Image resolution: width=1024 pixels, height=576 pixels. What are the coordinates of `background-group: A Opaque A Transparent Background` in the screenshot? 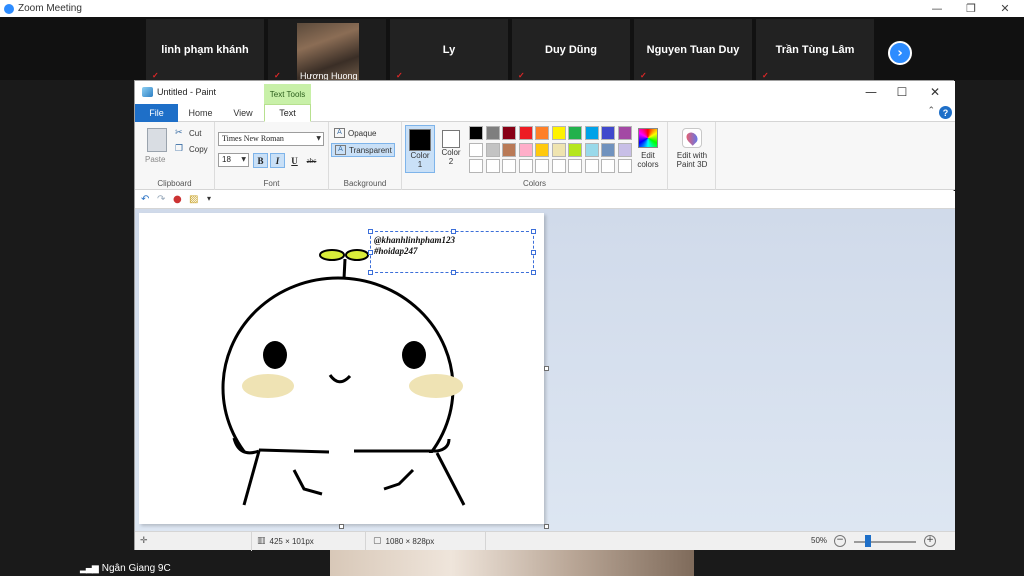 It's located at (365, 156).